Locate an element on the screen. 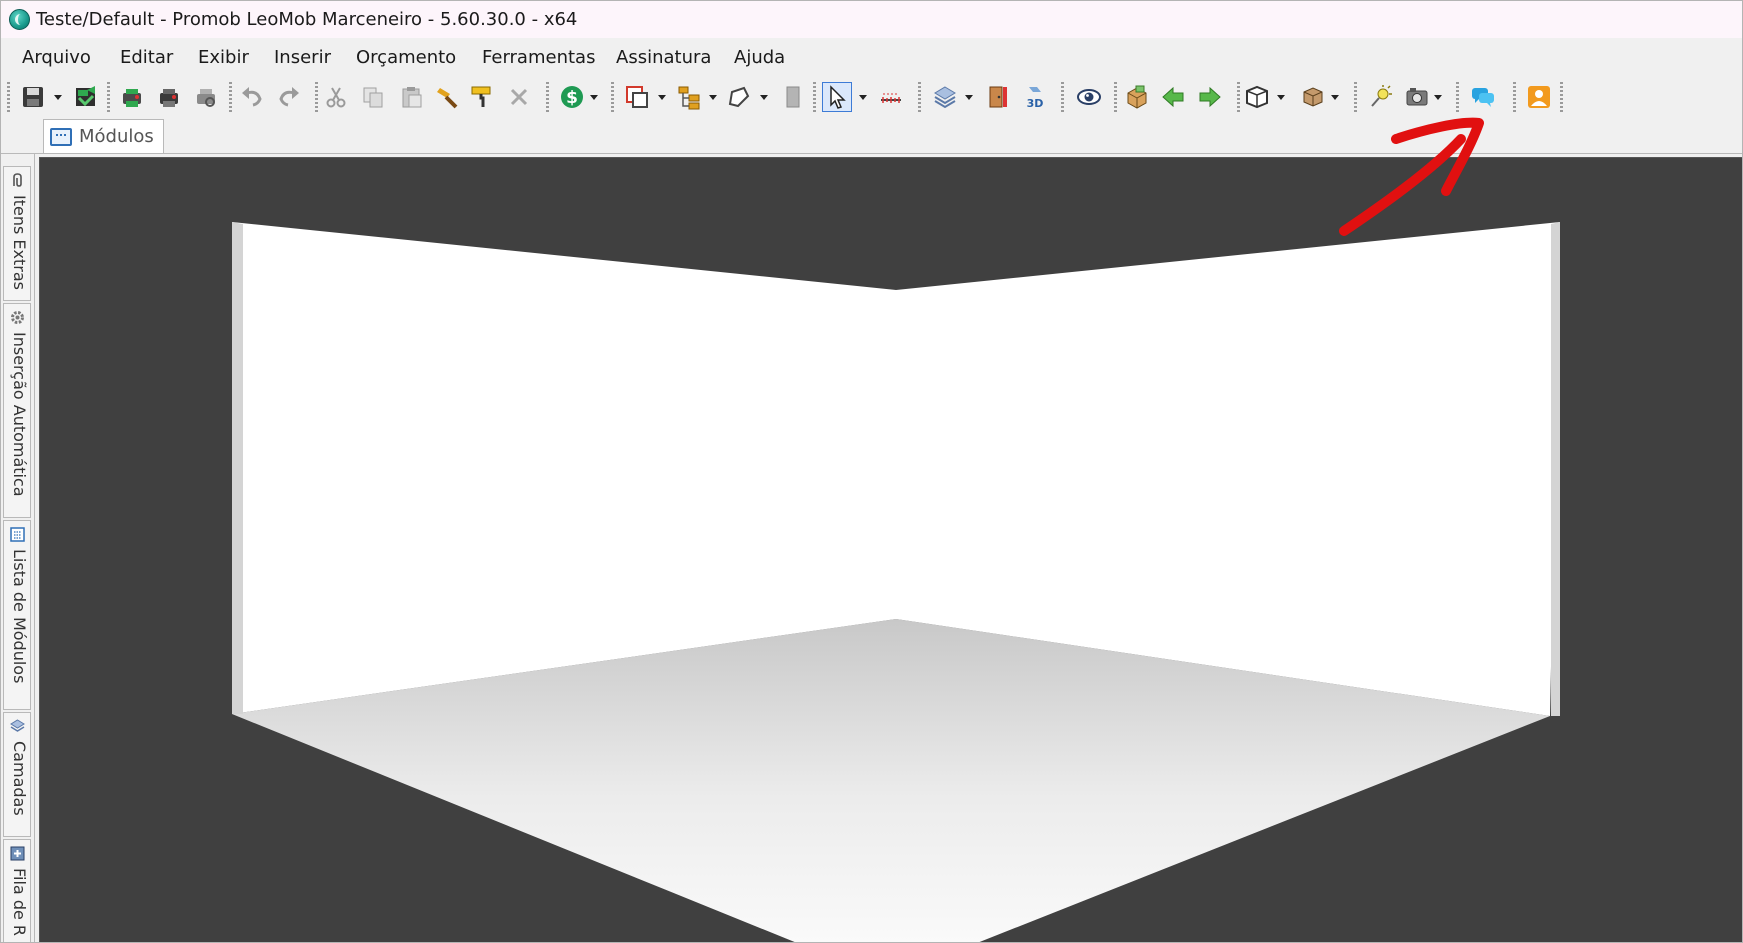 This screenshot has width=1743, height=943. menu-arquivo: Arquivo is located at coordinates (56, 57).